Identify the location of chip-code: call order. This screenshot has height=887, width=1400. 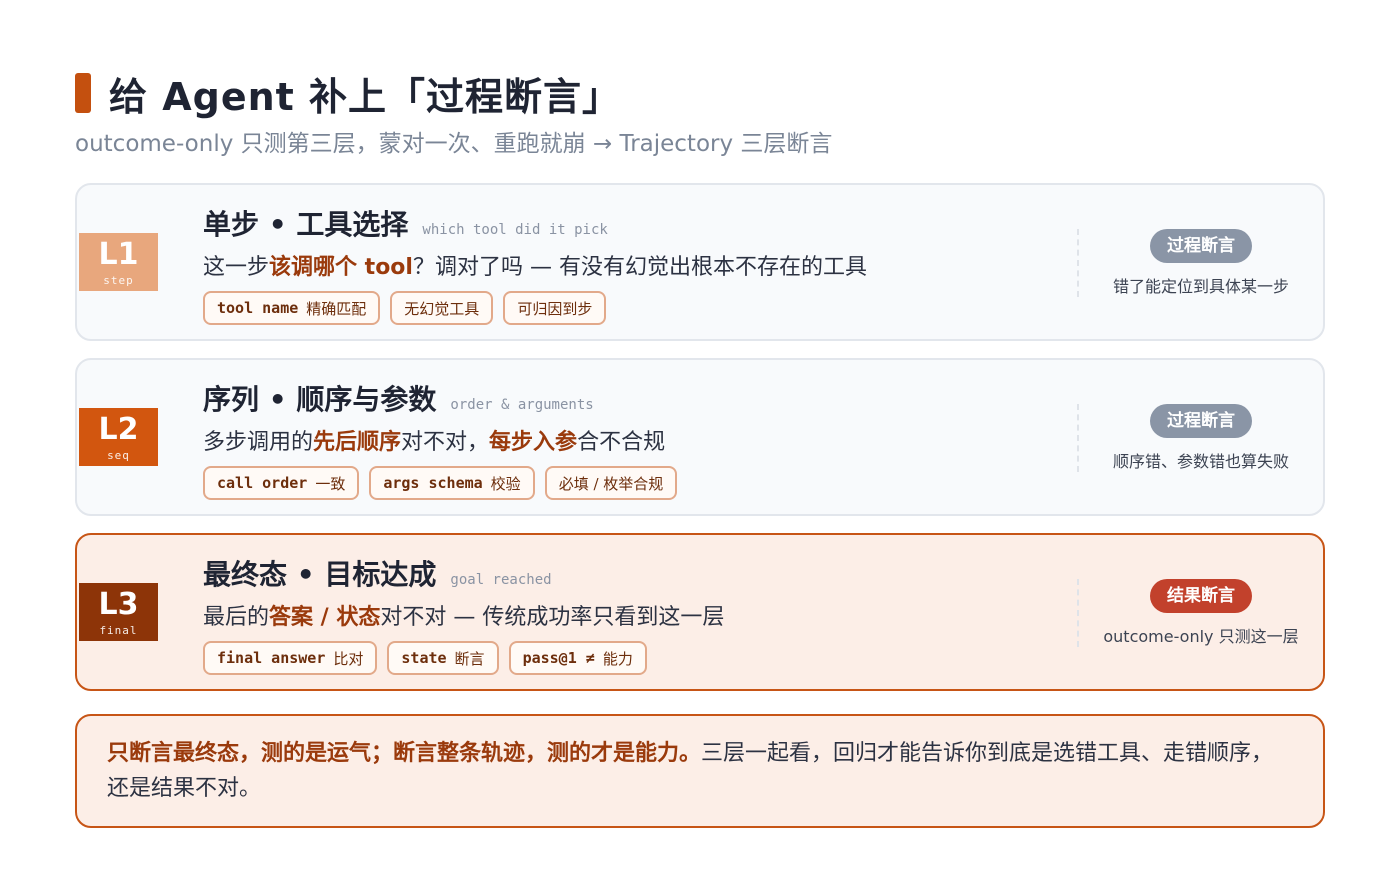
(262, 483).